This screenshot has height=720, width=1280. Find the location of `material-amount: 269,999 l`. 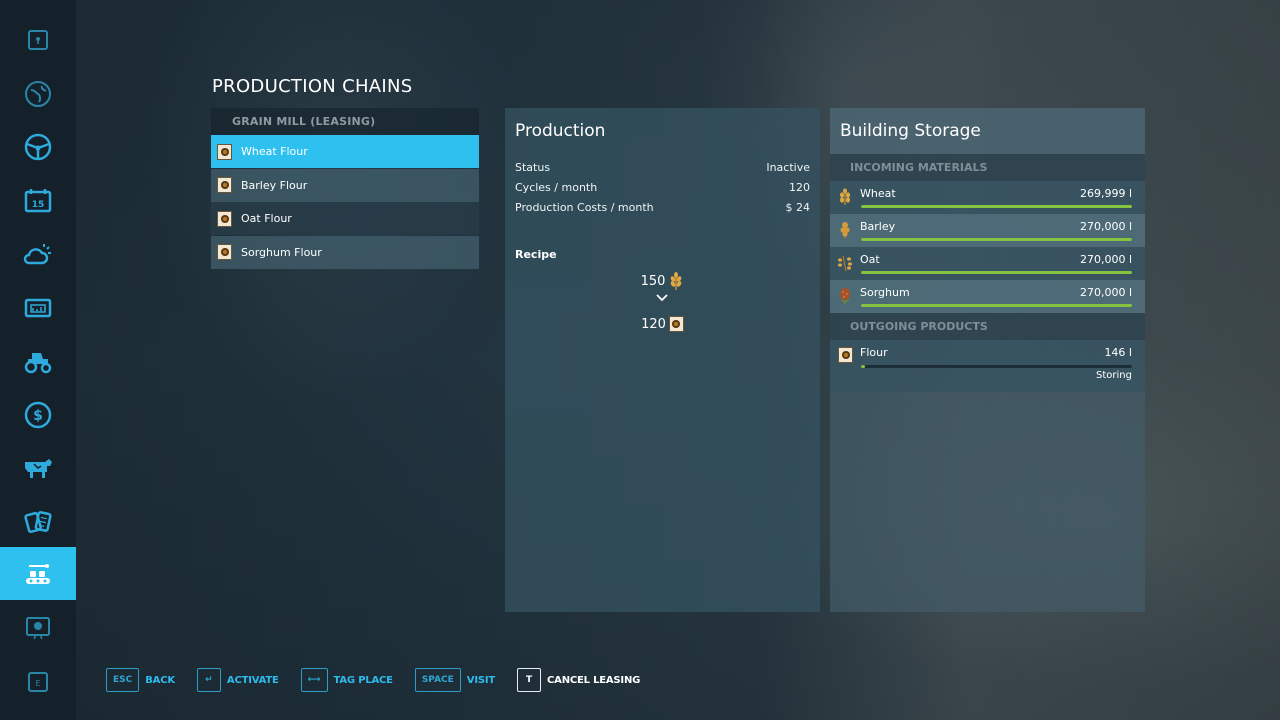

material-amount: 269,999 l is located at coordinates (1105, 193).